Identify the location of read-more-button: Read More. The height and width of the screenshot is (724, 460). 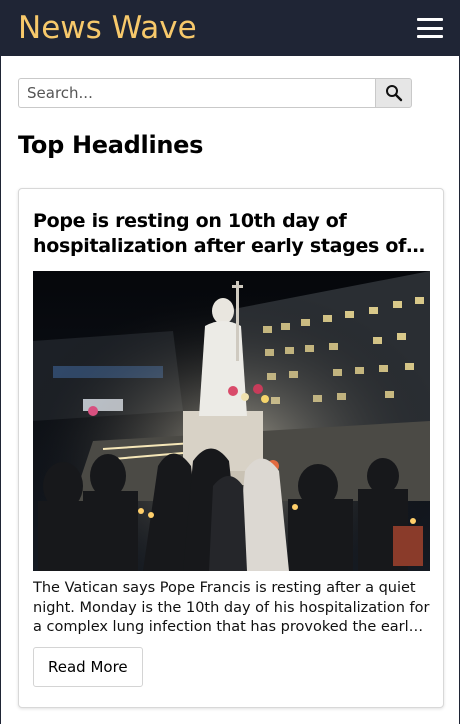
(88, 667).